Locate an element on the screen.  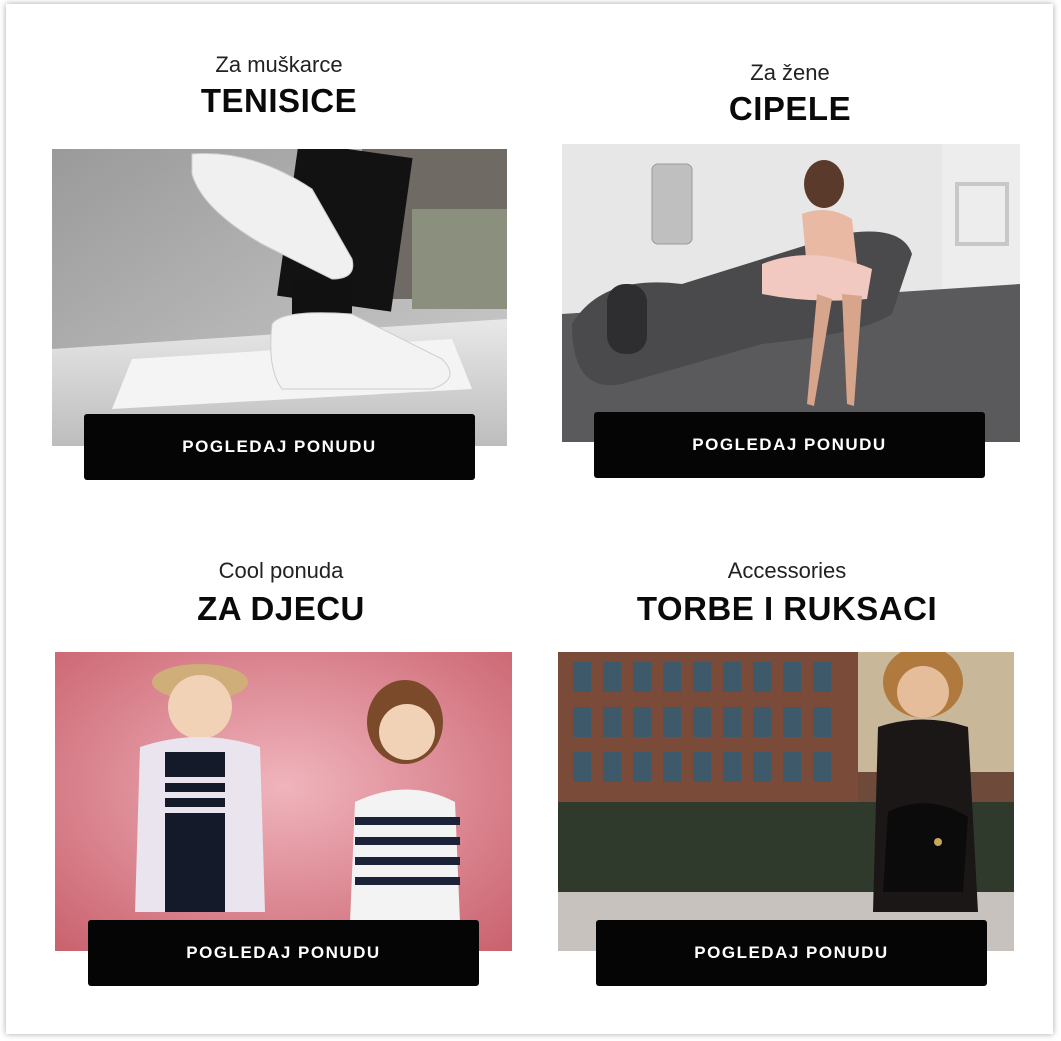
bags-photo is located at coordinates (786, 801).